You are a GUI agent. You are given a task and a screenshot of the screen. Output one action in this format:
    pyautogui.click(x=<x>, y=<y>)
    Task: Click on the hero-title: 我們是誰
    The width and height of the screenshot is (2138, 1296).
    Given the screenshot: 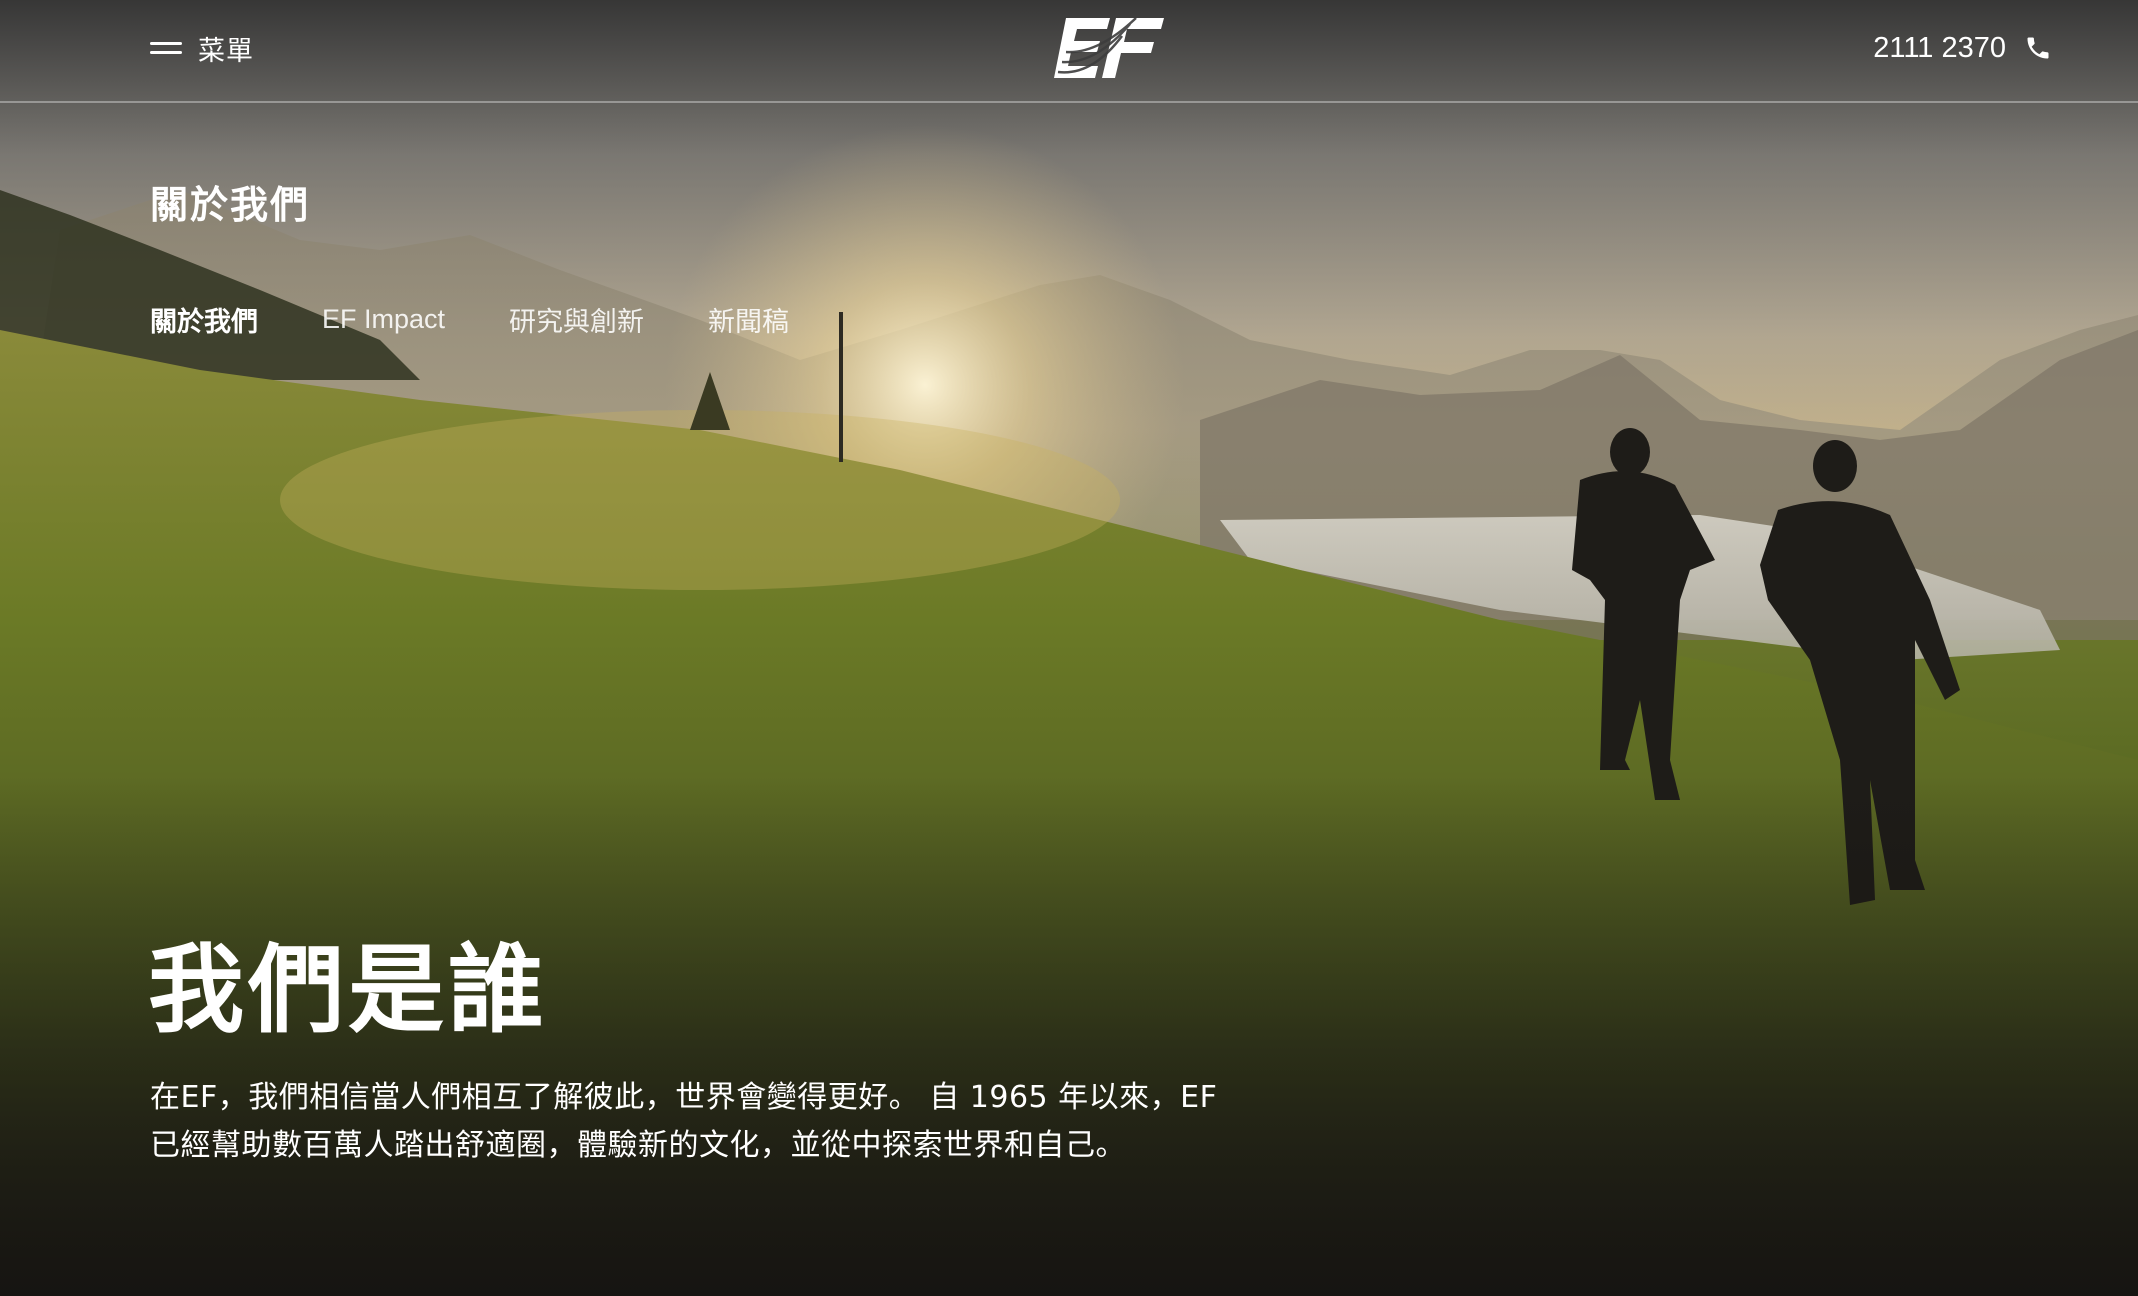 What is the action you would take?
    pyautogui.click(x=348, y=990)
    